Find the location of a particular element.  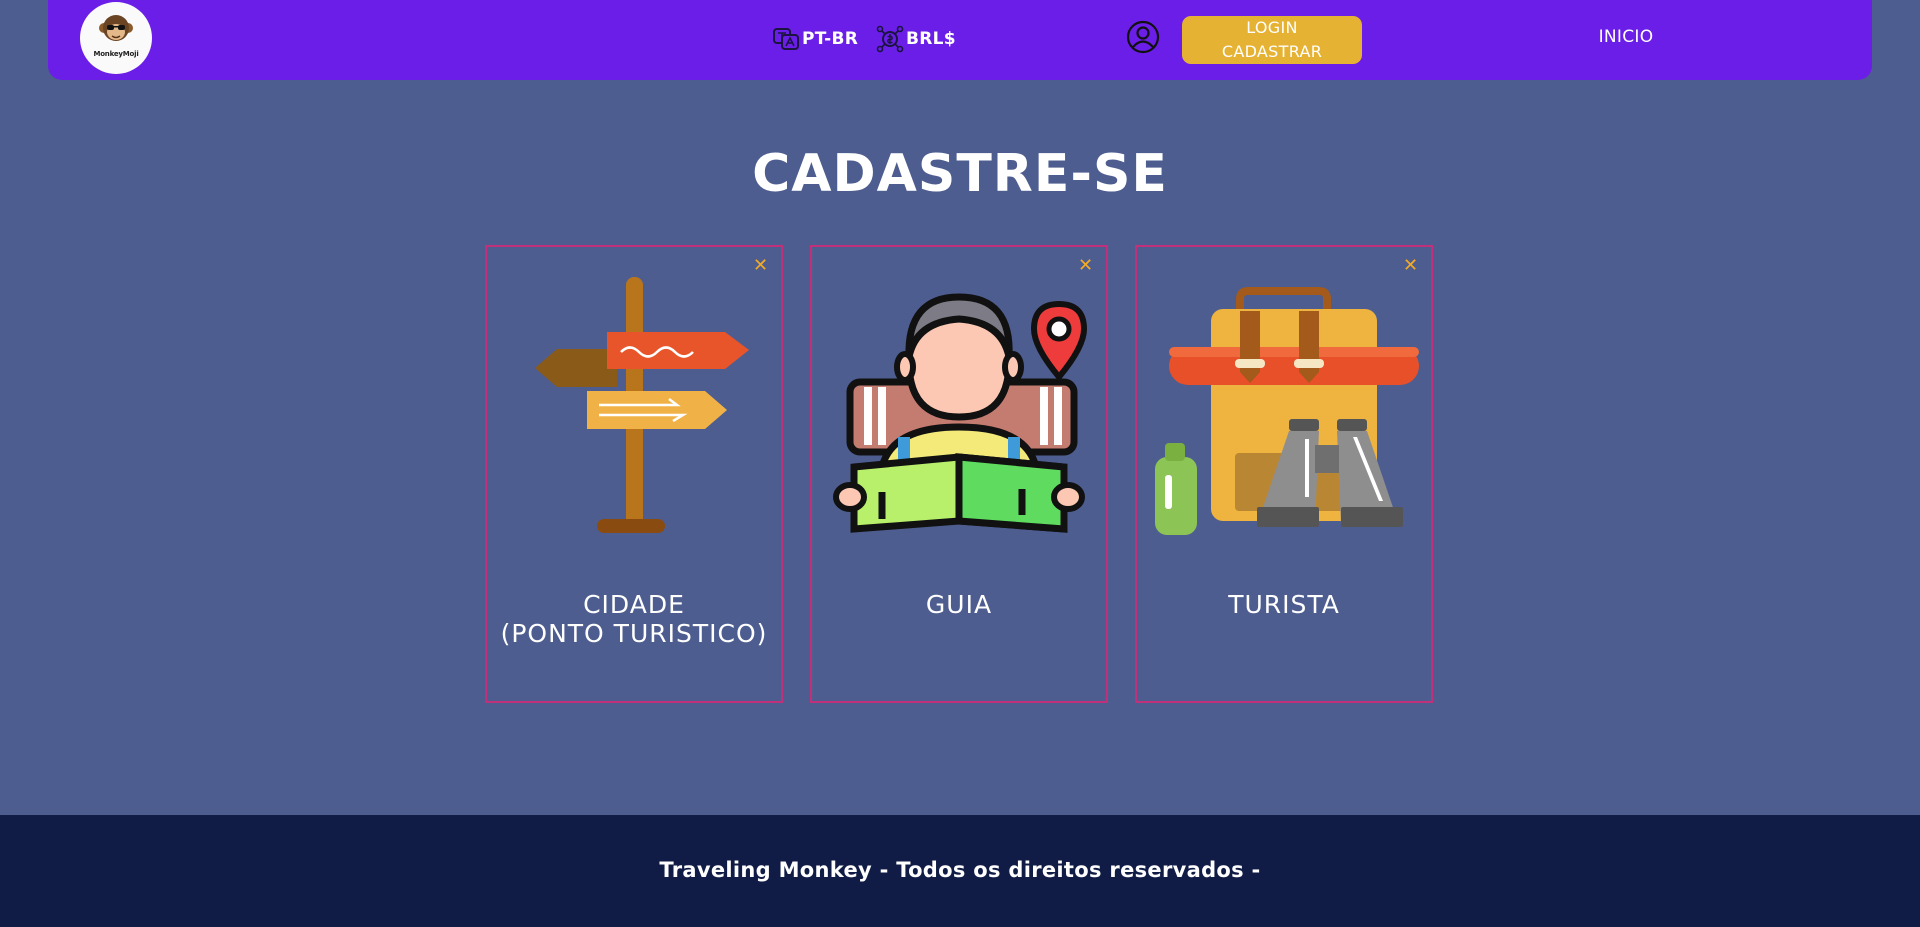

card-label: GUIA is located at coordinates (959, 604).